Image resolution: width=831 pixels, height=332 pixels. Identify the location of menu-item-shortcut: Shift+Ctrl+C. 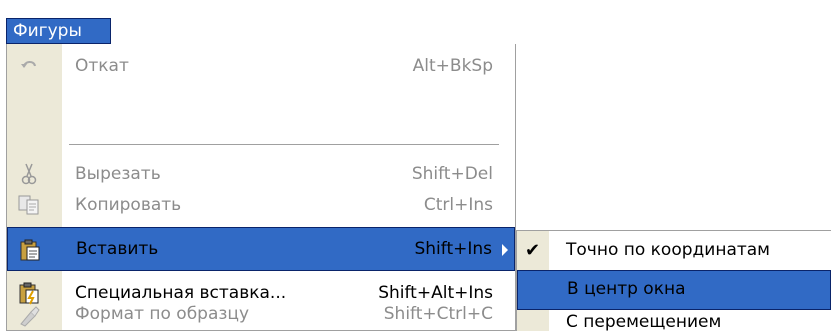
(438, 314).